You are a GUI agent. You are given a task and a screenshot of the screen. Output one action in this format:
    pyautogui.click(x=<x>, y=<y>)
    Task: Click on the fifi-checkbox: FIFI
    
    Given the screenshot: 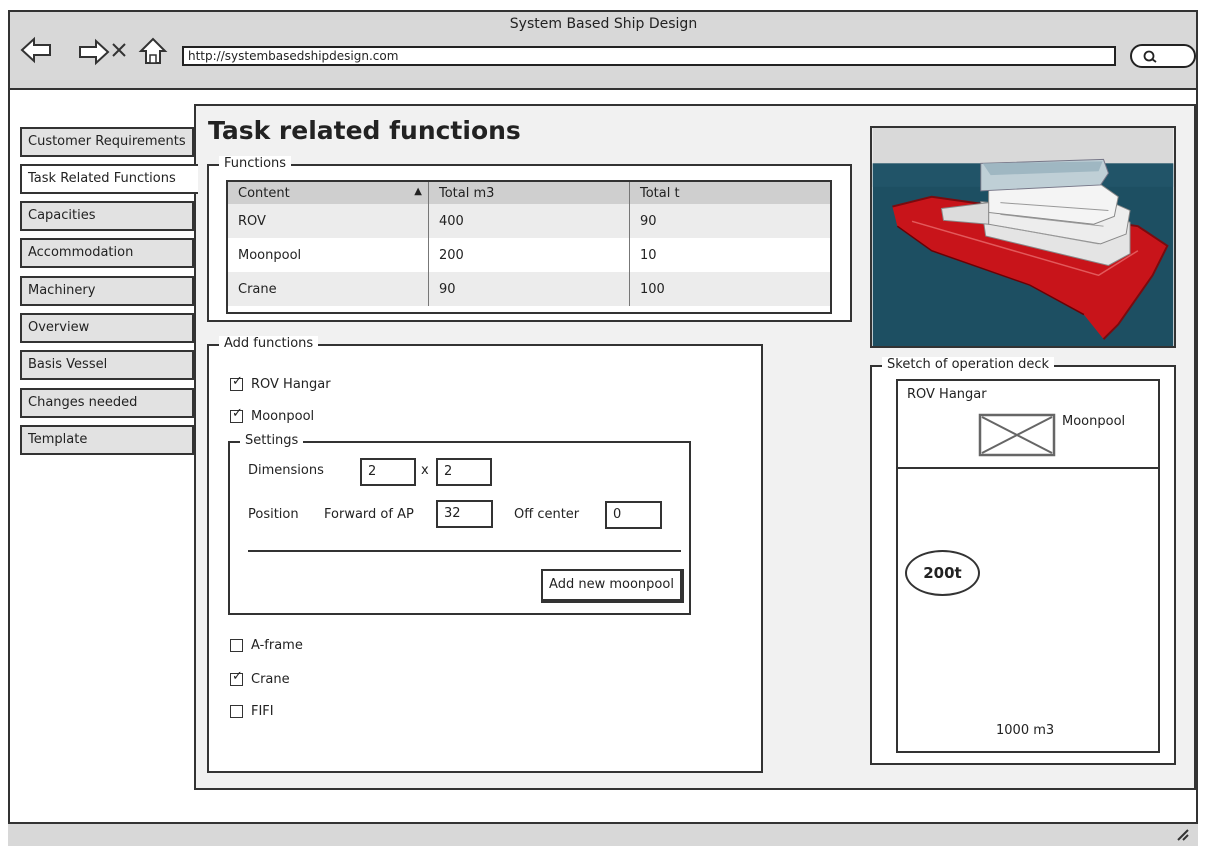 What is the action you would take?
    pyautogui.click(x=252, y=711)
    